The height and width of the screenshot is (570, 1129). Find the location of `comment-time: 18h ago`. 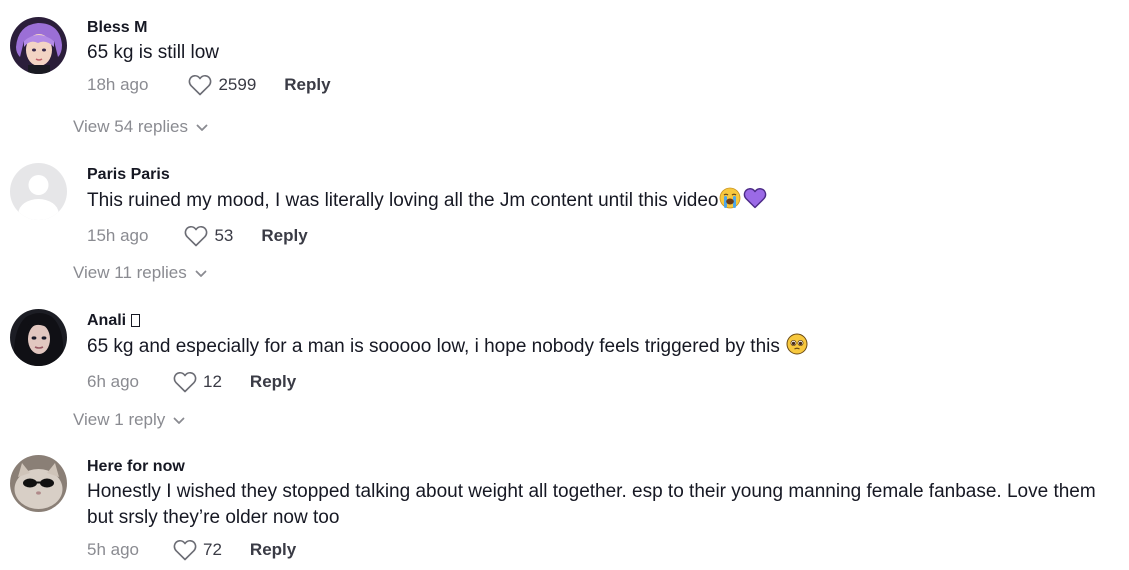

comment-time: 18h ago is located at coordinates (118, 84).